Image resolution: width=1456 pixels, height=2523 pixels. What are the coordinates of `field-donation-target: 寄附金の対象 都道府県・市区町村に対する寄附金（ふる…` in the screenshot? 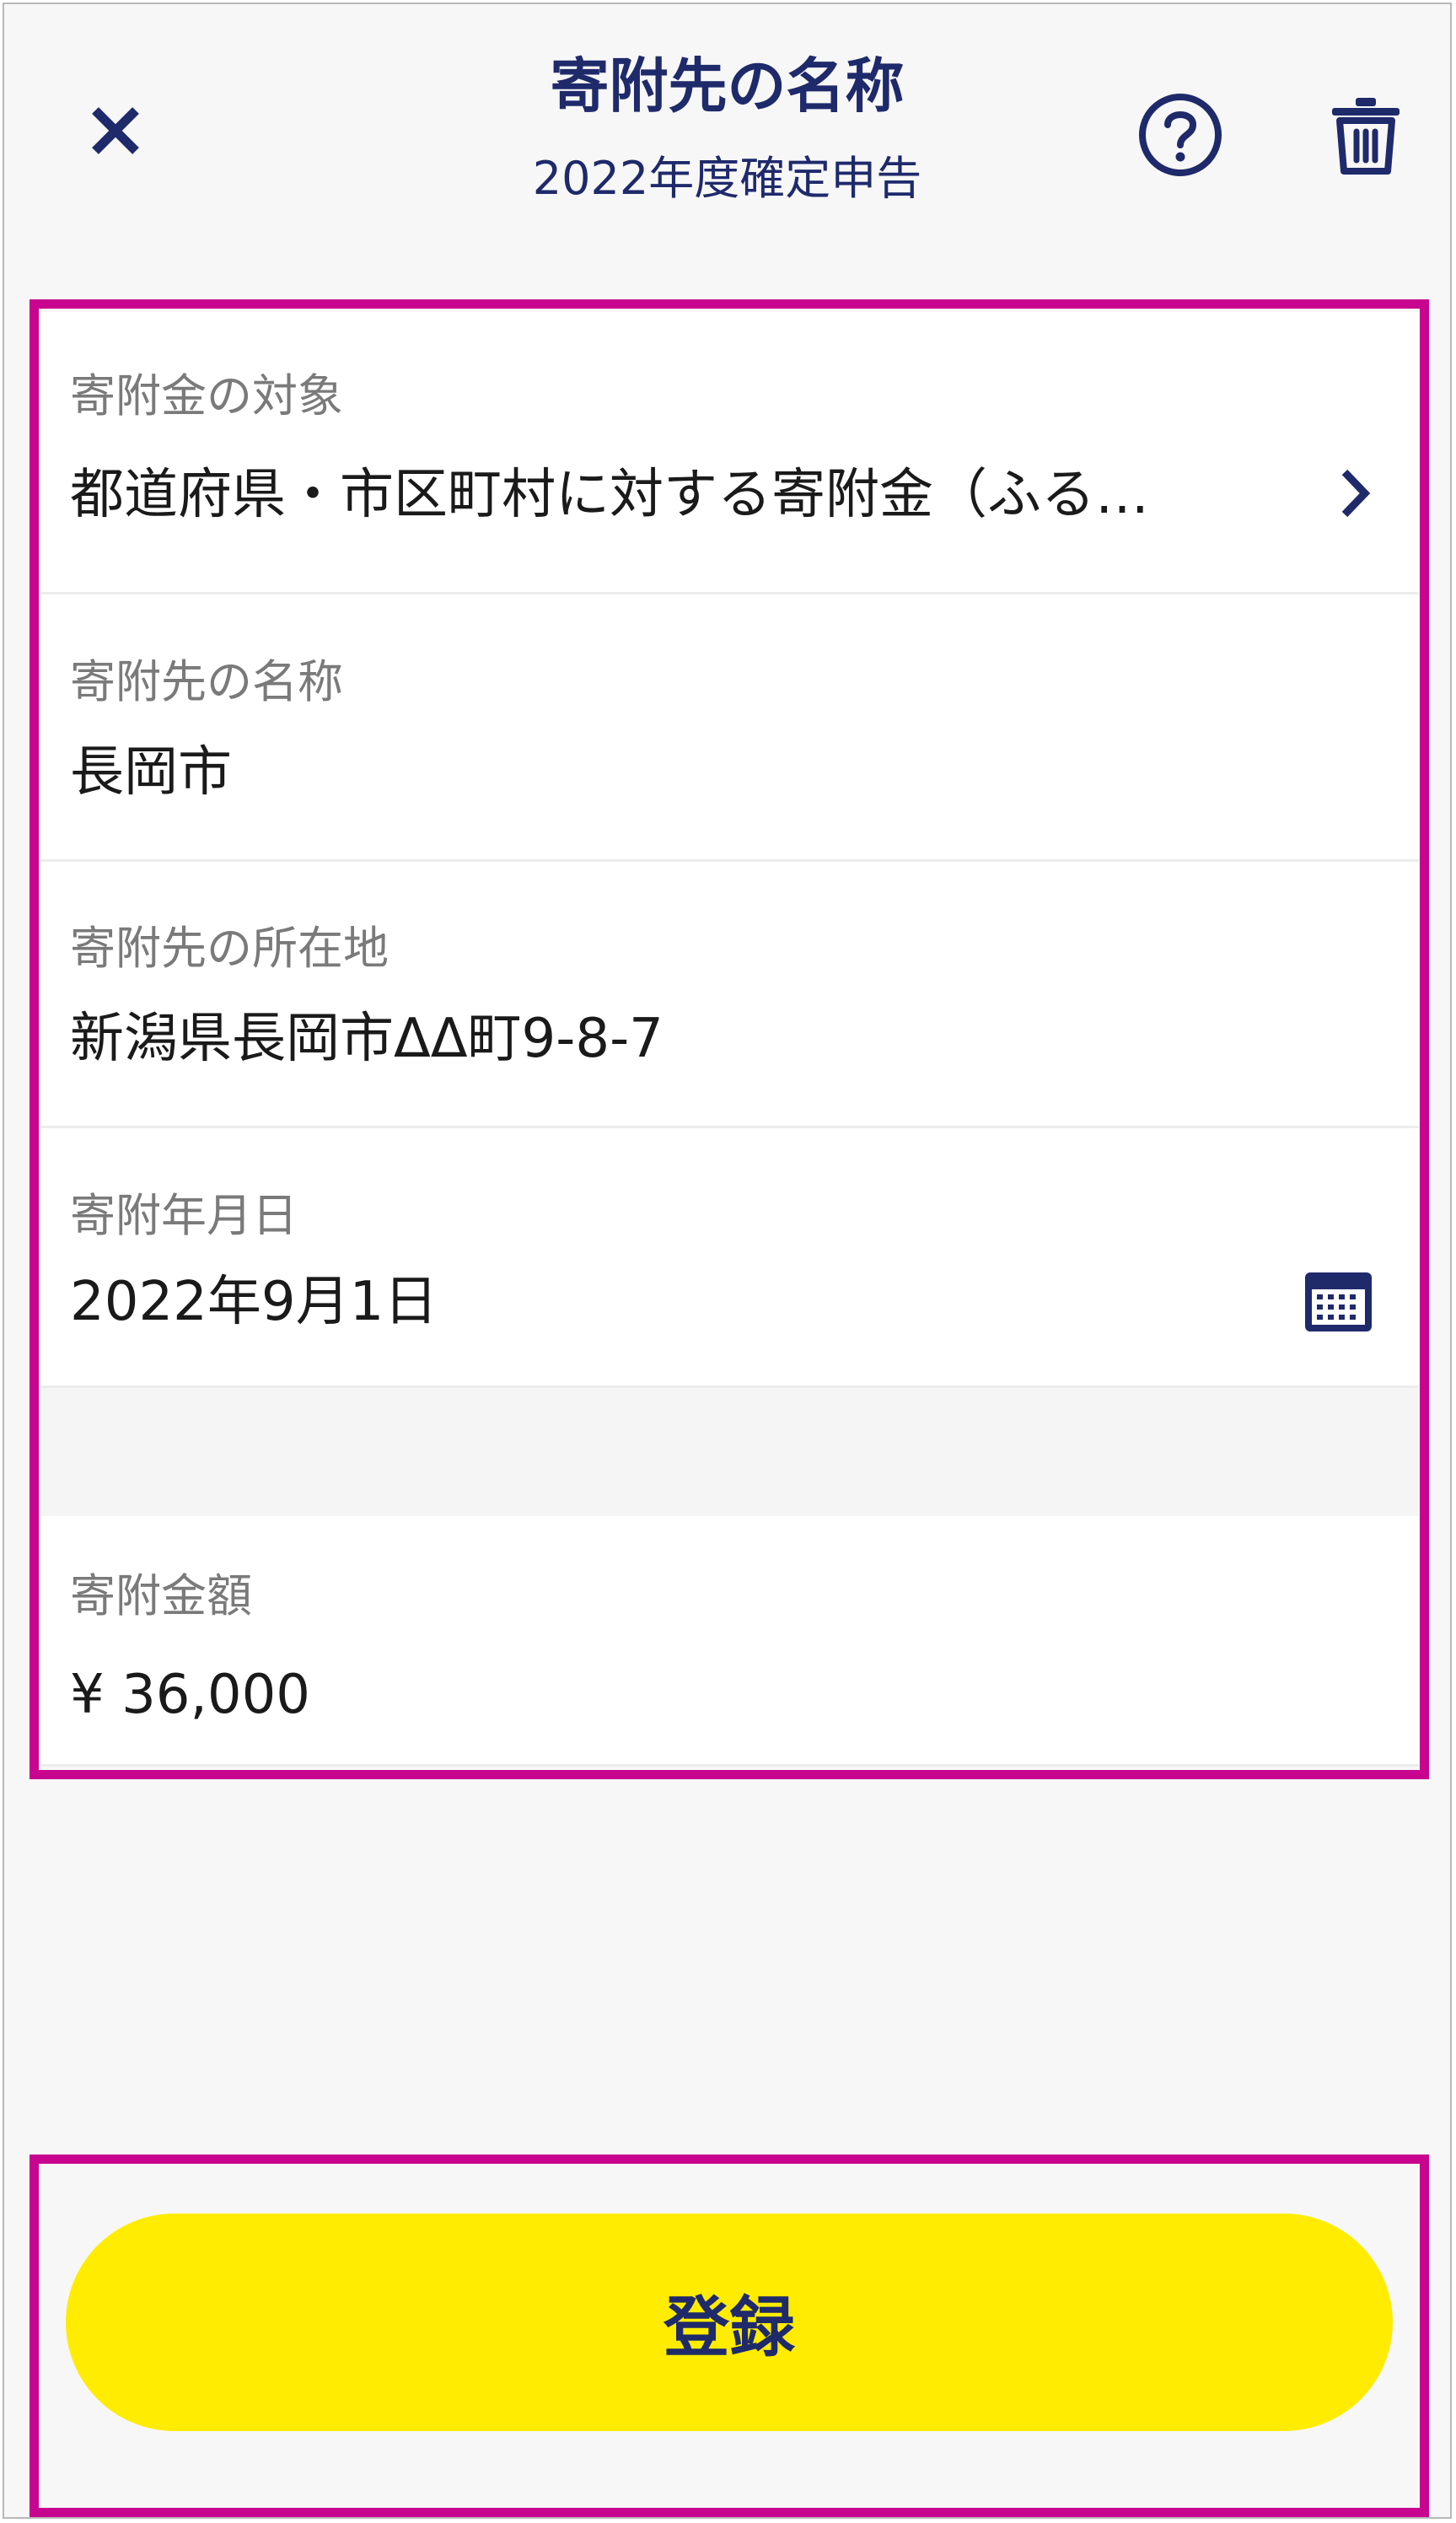 It's located at (729, 453).